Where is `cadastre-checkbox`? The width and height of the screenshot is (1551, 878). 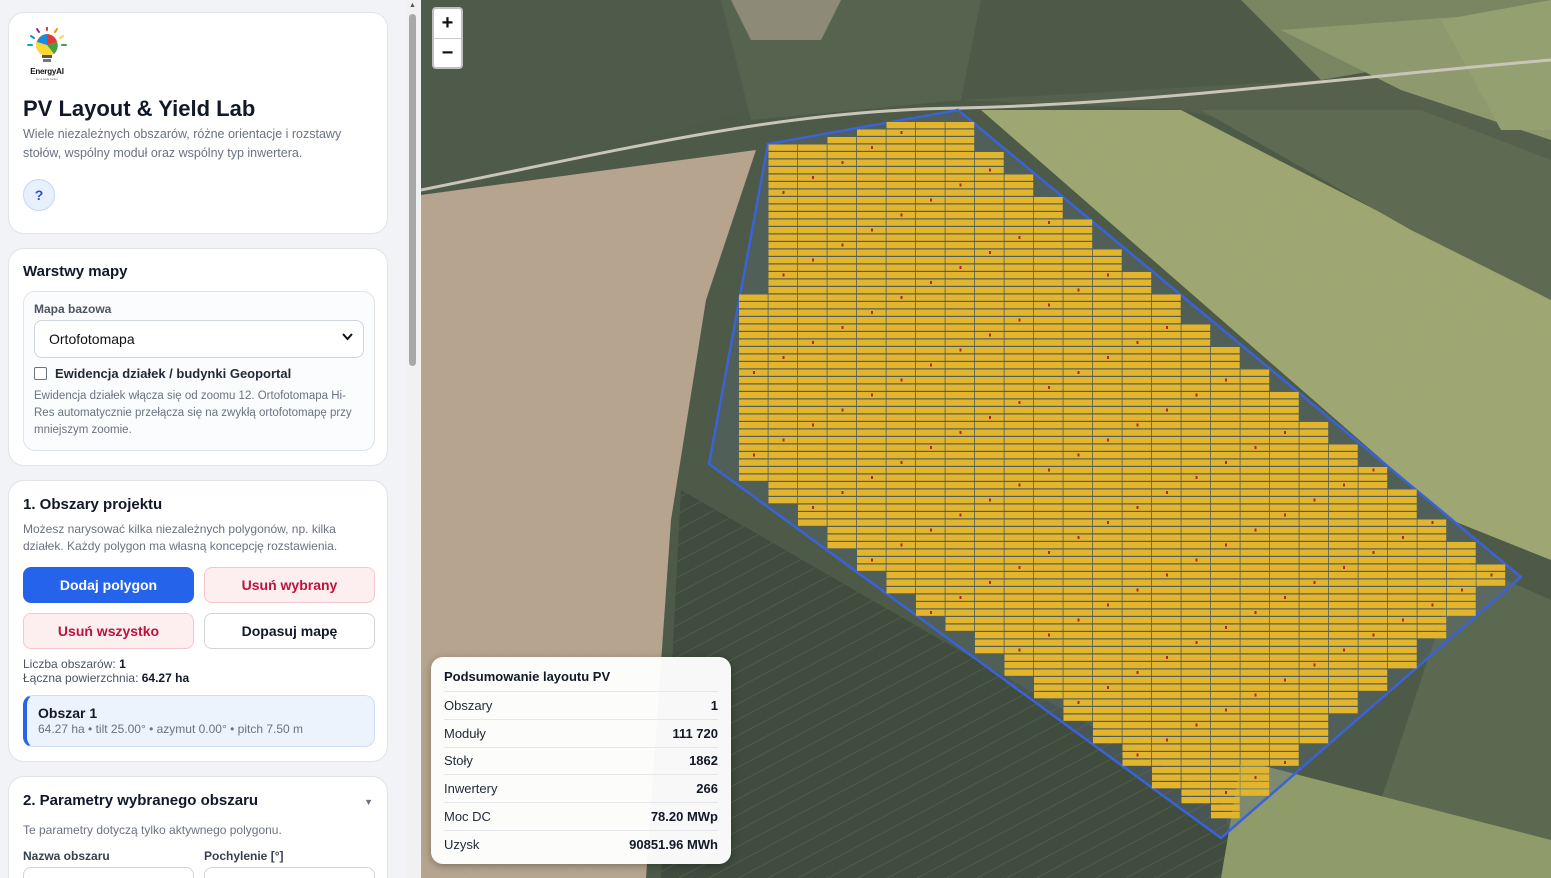 cadastre-checkbox is located at coordinates (40, 373).